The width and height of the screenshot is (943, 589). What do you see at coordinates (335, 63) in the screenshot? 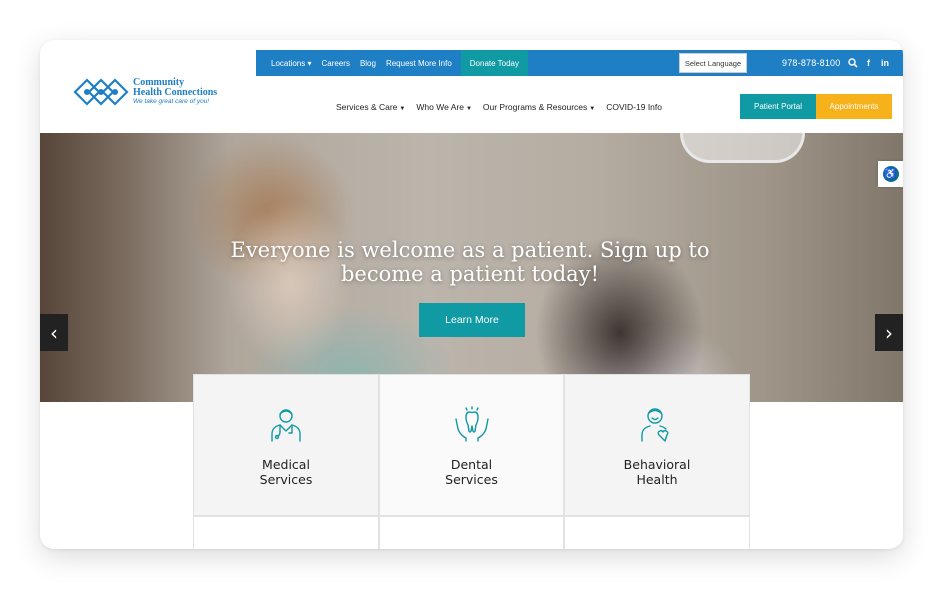
I see `careers-link: Careers` at bounding box center [335, 63].